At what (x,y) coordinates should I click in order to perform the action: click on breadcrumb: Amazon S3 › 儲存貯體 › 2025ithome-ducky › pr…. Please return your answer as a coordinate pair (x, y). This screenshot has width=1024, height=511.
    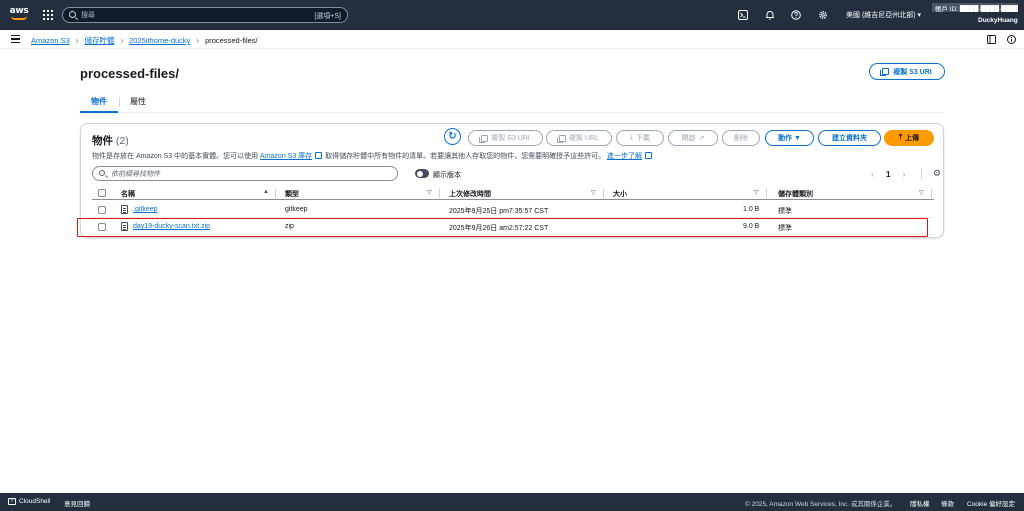
    Looking at the image, I should click on (144, 40).